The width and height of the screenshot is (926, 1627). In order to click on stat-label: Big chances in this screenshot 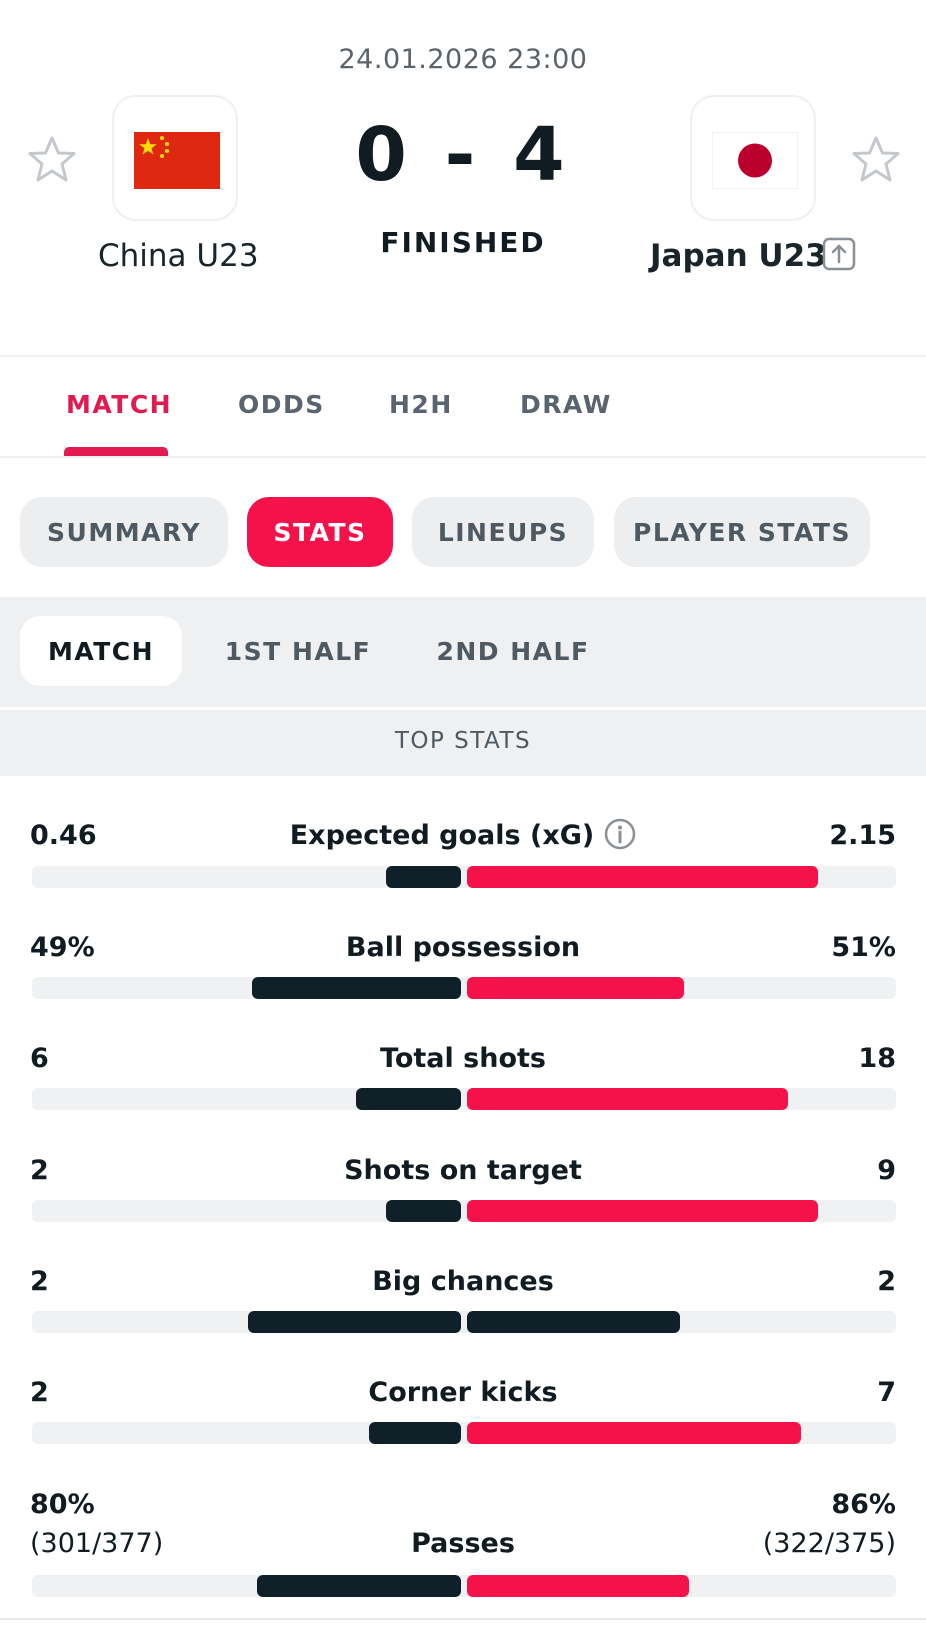, I will do `click(463, 1281)`.